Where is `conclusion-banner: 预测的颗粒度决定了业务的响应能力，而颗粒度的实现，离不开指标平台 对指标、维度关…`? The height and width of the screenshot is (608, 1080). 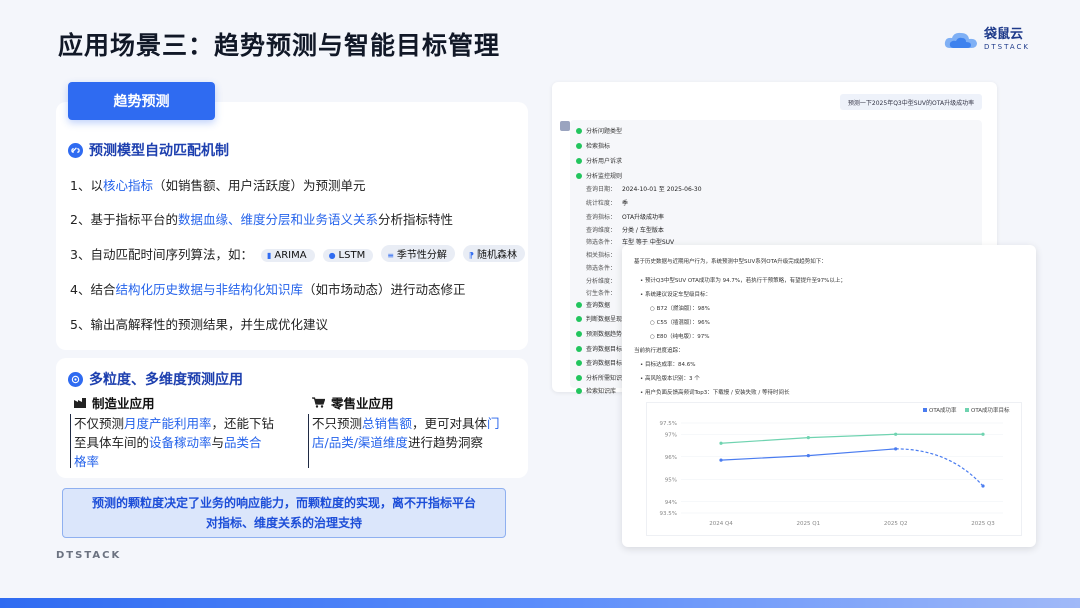
conclusion-banner: 预测的颗粒度决定了业务的响应能力，而颗粒度的实现，离不开指标平台 对指标、维度关… is located at coordinates (284, 513).